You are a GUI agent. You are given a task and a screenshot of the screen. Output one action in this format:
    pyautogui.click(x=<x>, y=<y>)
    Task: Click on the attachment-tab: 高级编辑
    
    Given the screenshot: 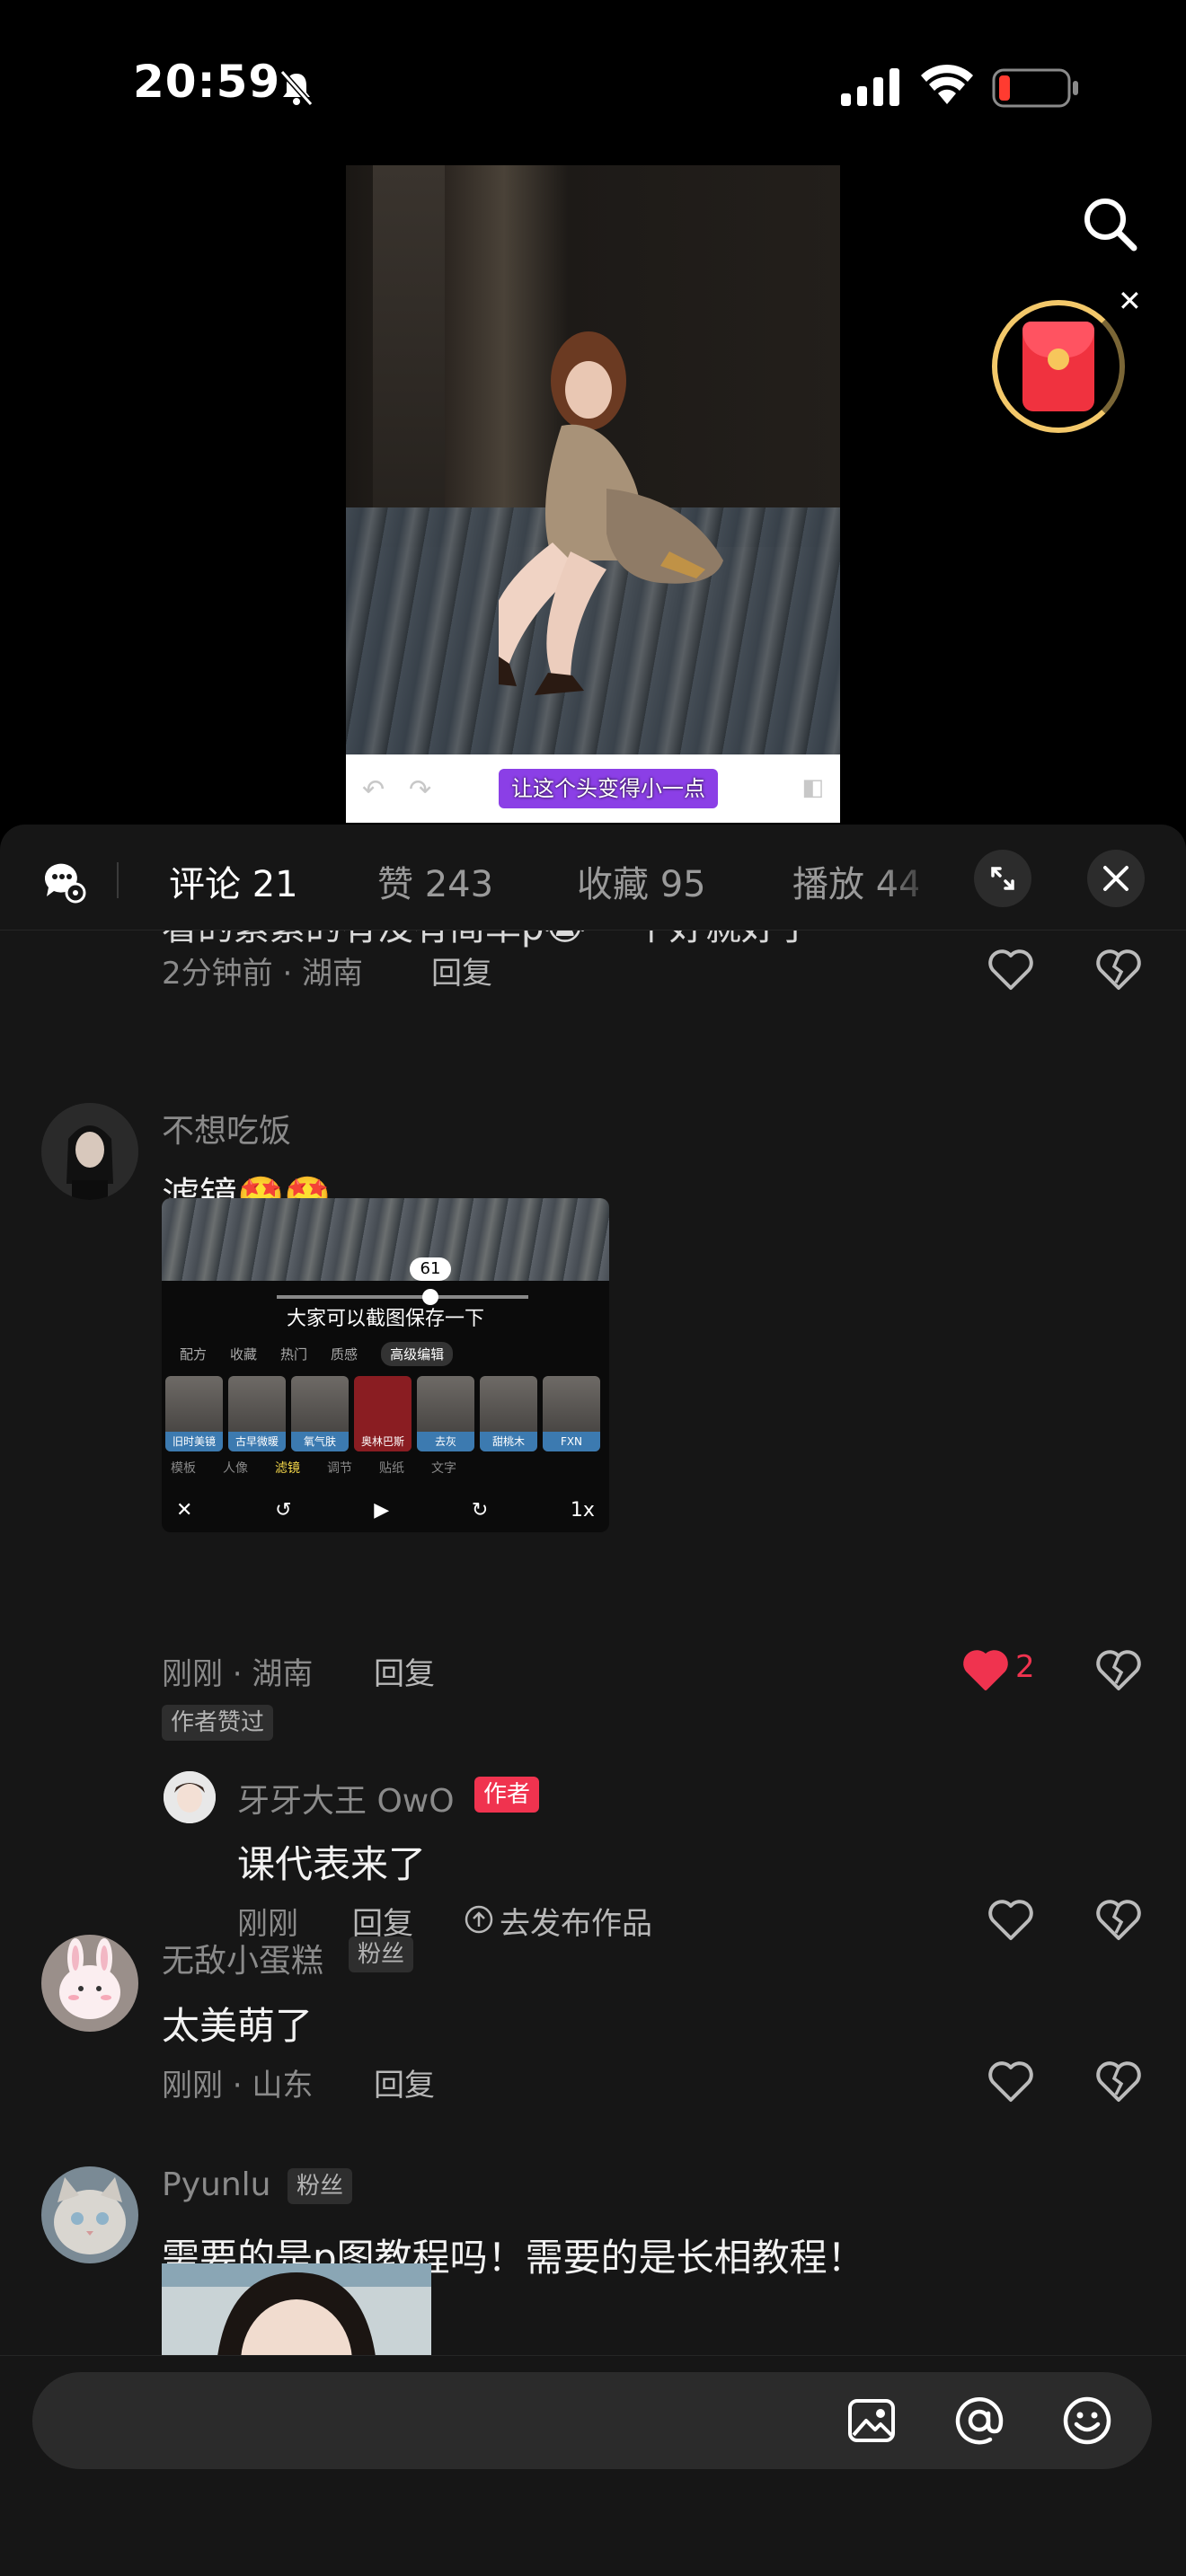 What is the action you would take?
    pyautogui.click(x=417, y=1353)
    